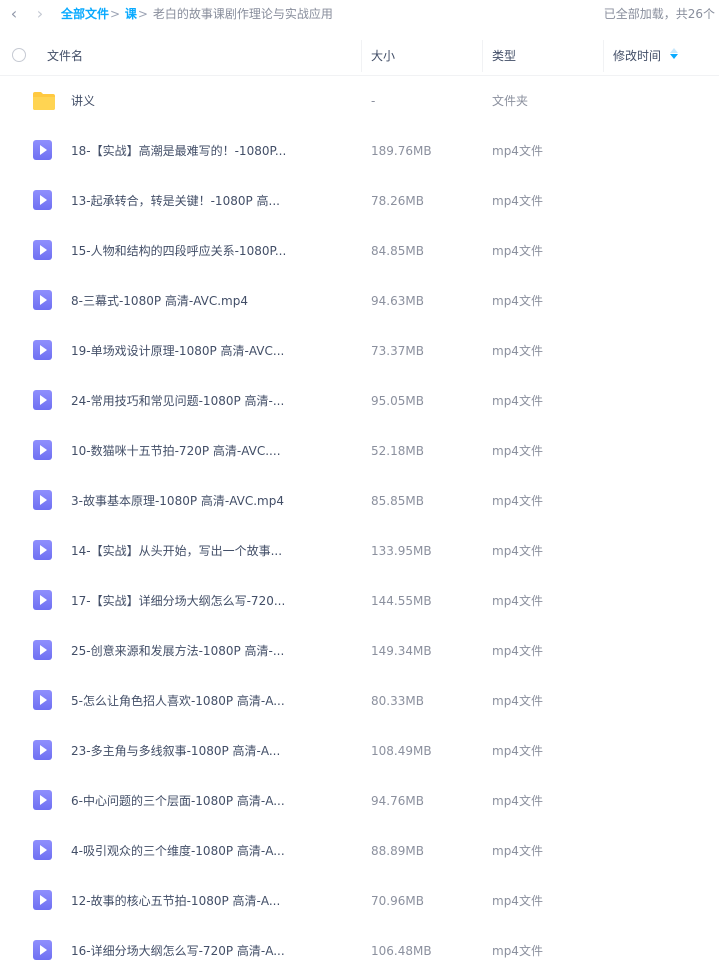 The image size is (719, 976). What do you see at coordinates (359, 651) in the screenshot?
I see `file-row: 25-创意来源和发展方法-1080P 高清-... 149.34MB mp4文件` at bounding box center [359, 651].